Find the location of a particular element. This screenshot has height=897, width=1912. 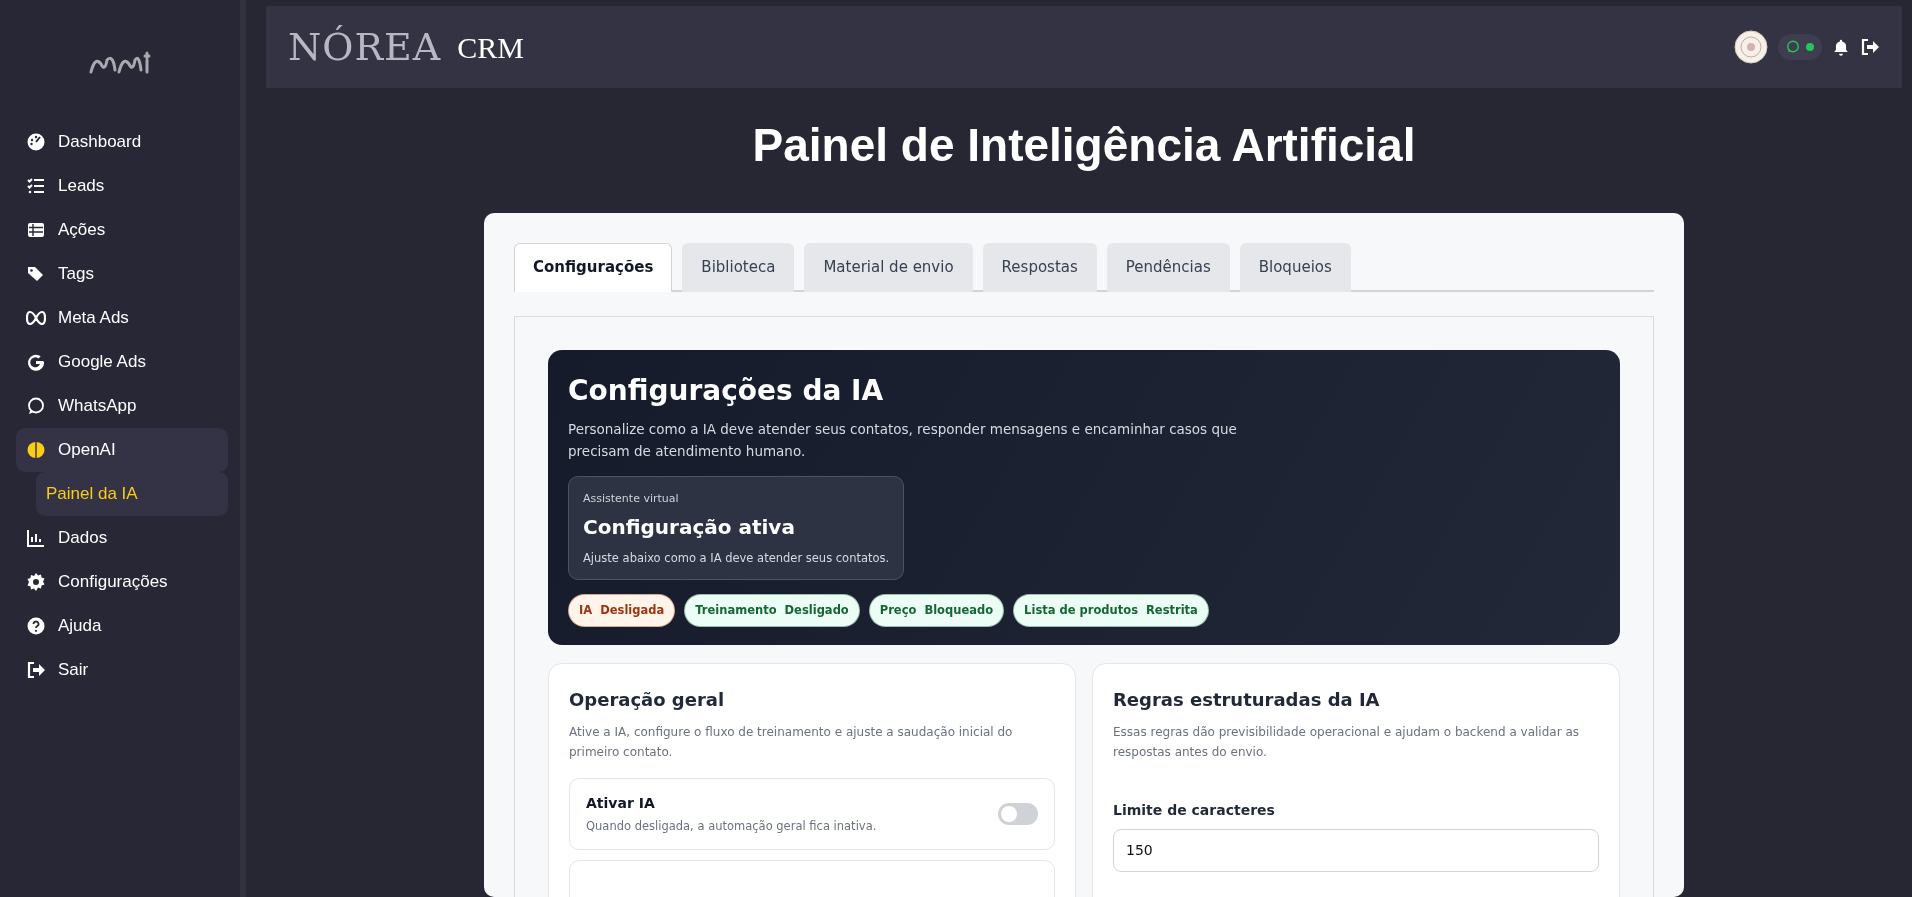

tab: Biblioteca is located at coordinates (738, 267).